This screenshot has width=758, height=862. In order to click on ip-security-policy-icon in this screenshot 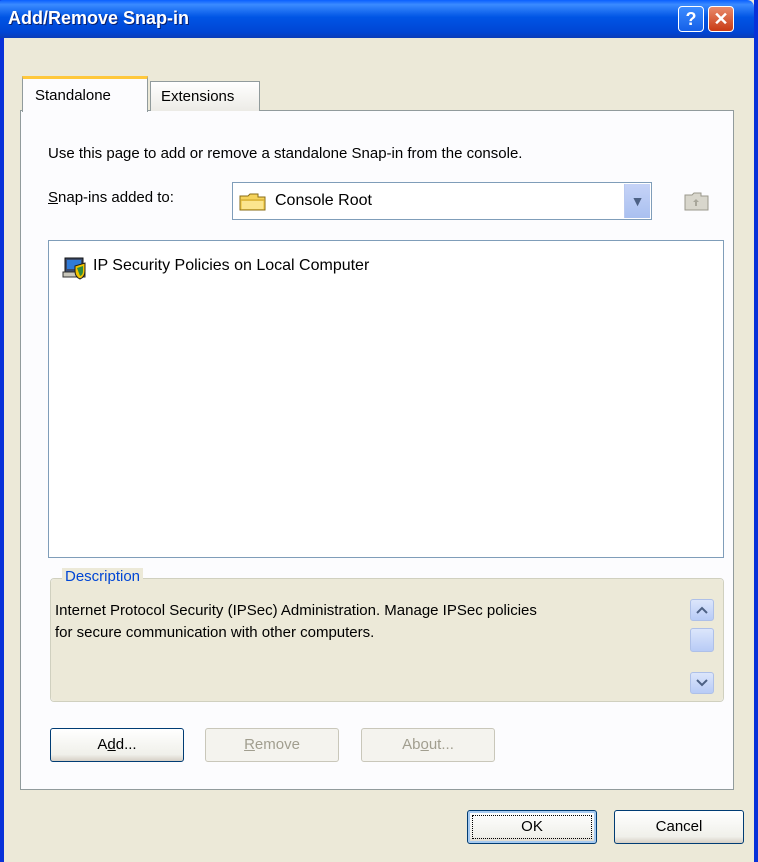, I will do `click(75, 270)`.